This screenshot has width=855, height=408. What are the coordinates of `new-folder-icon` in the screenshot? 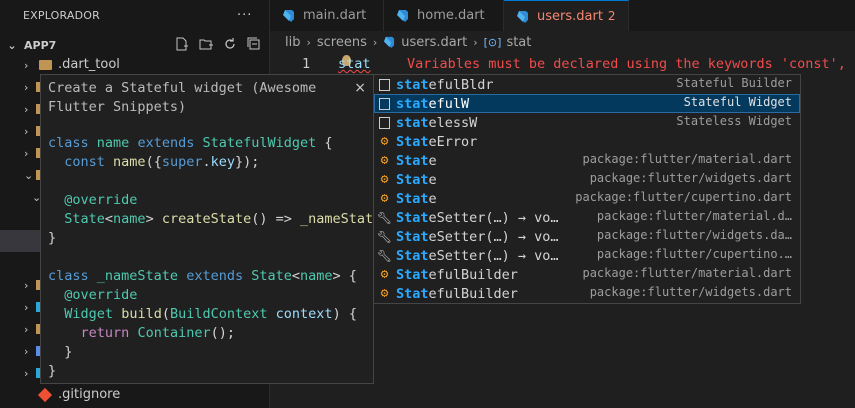 It's located at (206, 44).